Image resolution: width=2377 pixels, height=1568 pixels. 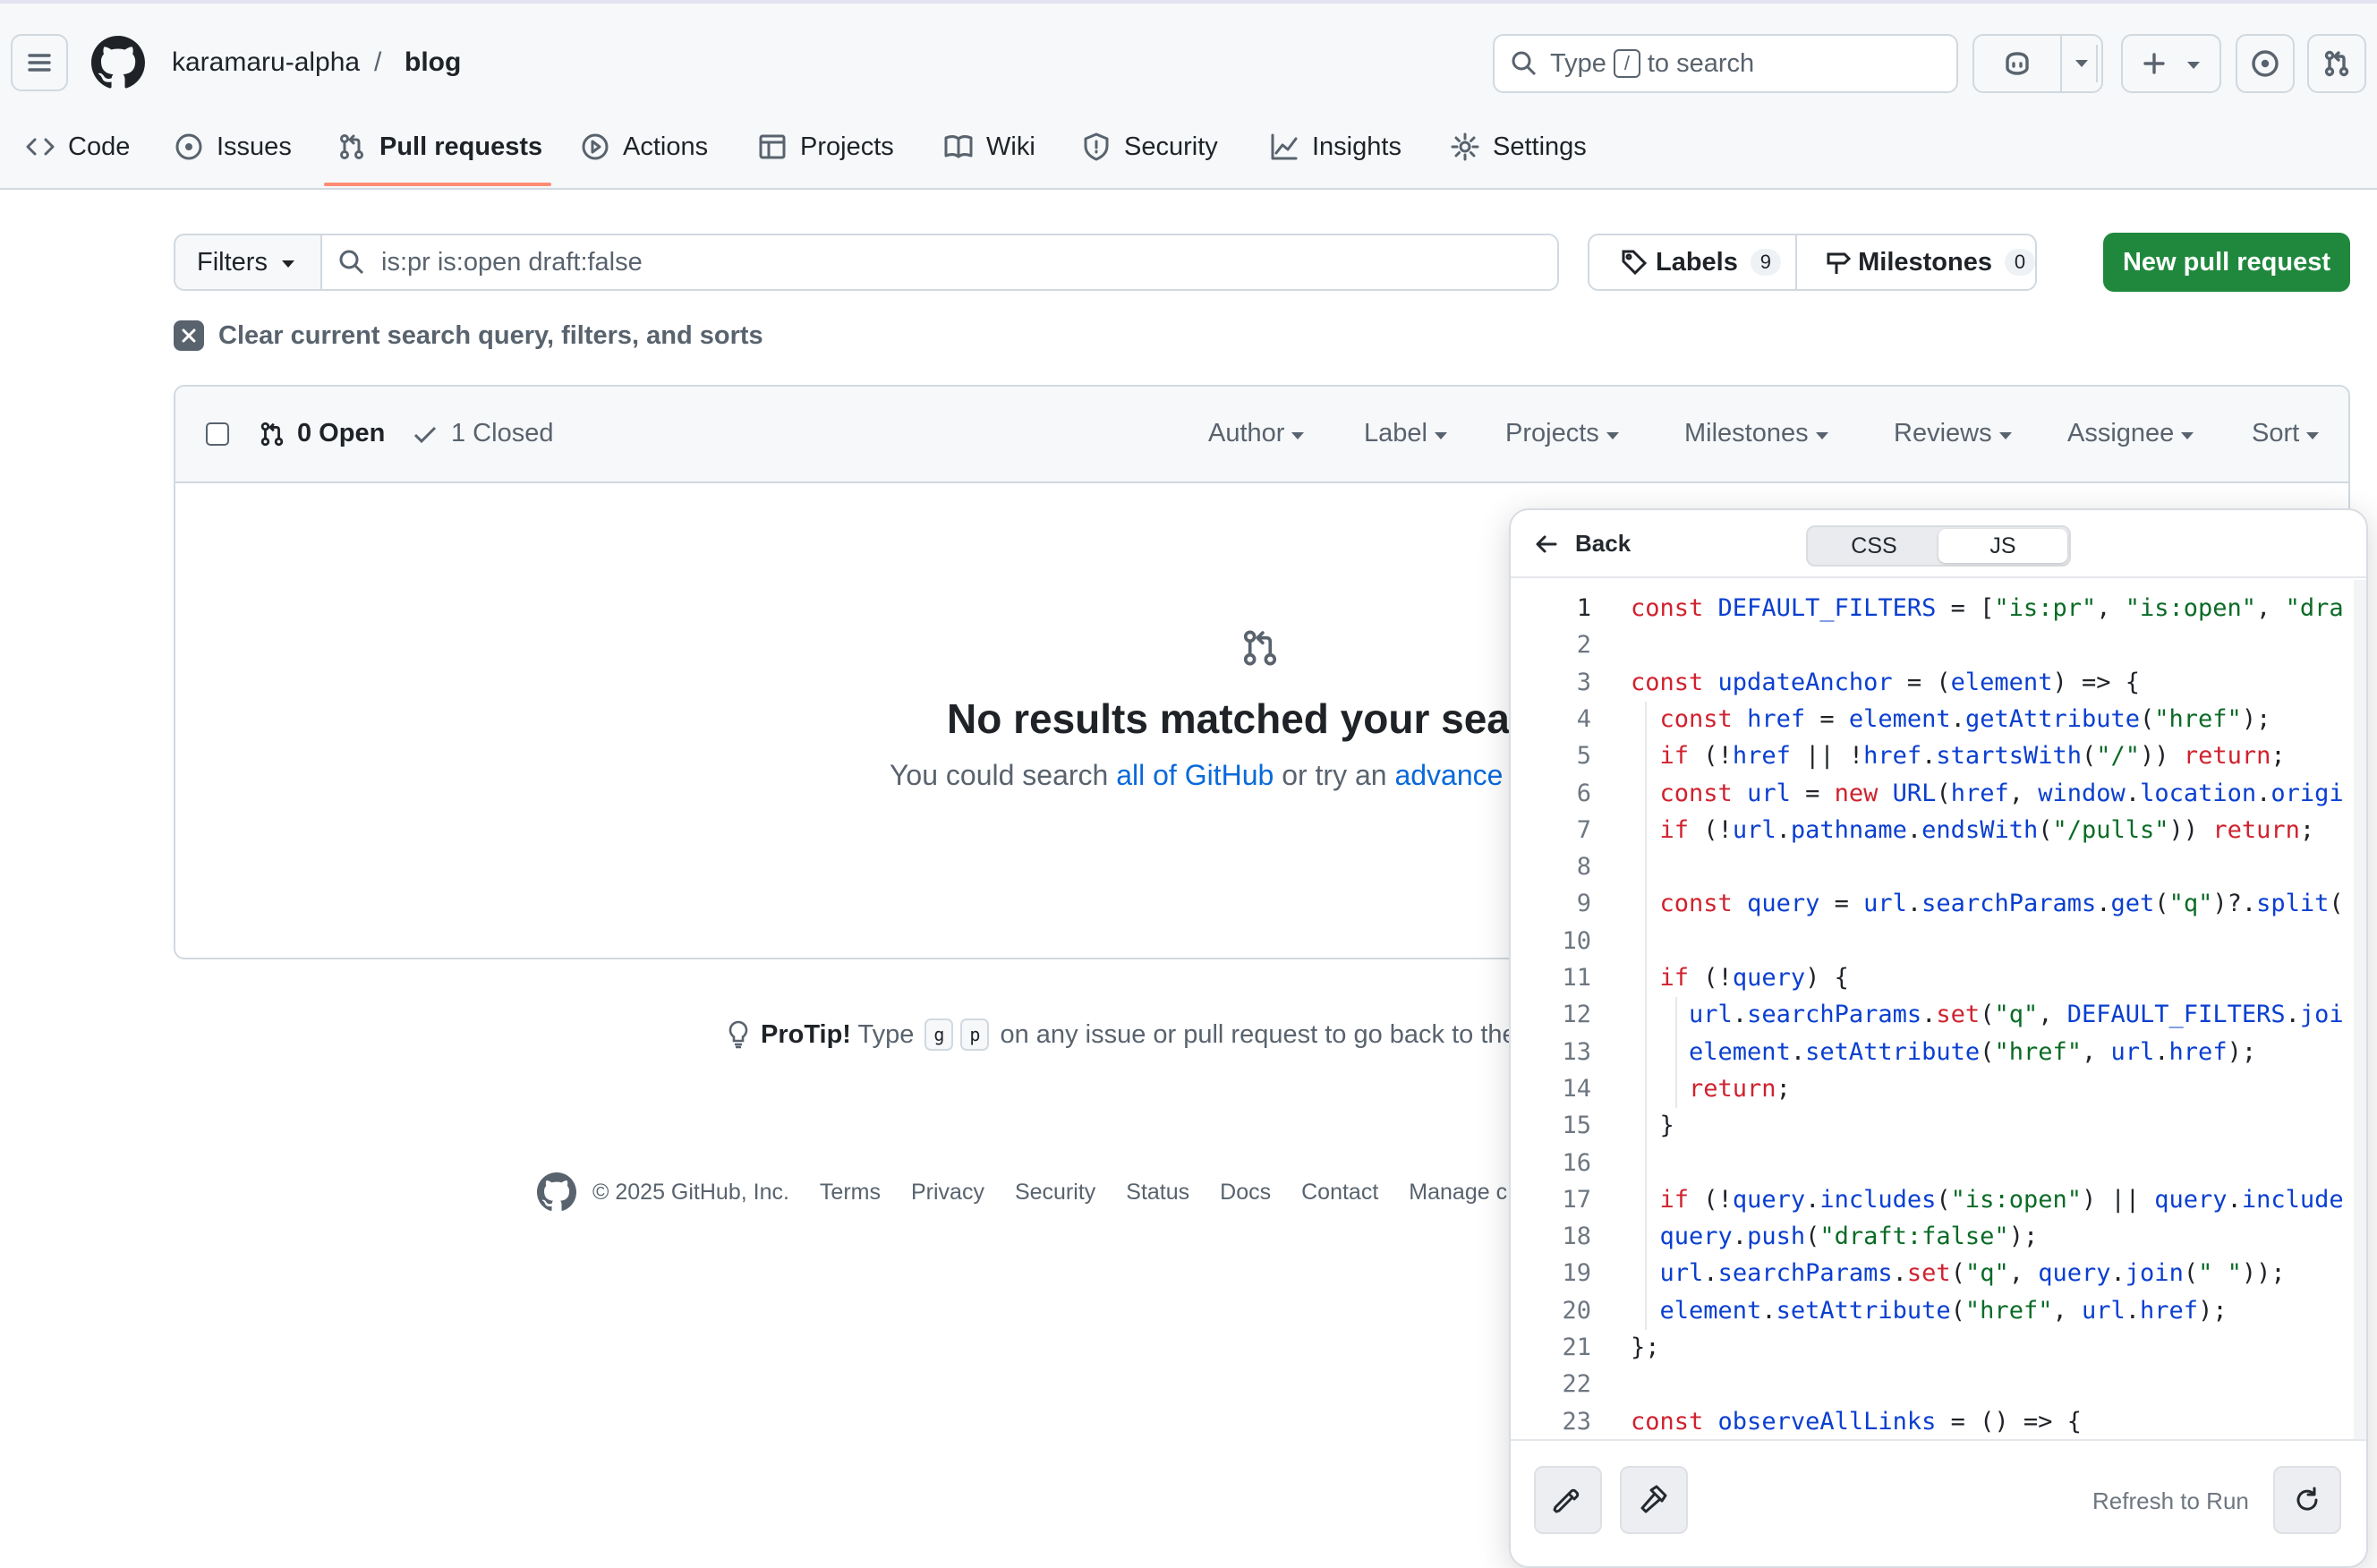 I want to click on code-text: const observeAllLinks = () => {, so click(x=1857, y=1421).